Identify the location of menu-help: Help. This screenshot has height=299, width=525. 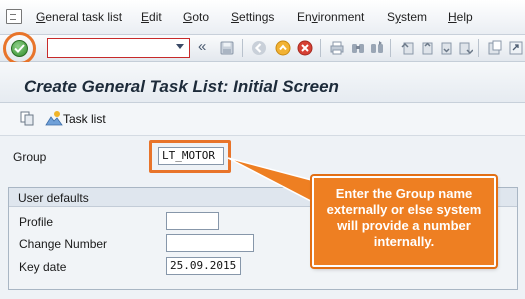
(460, 17).